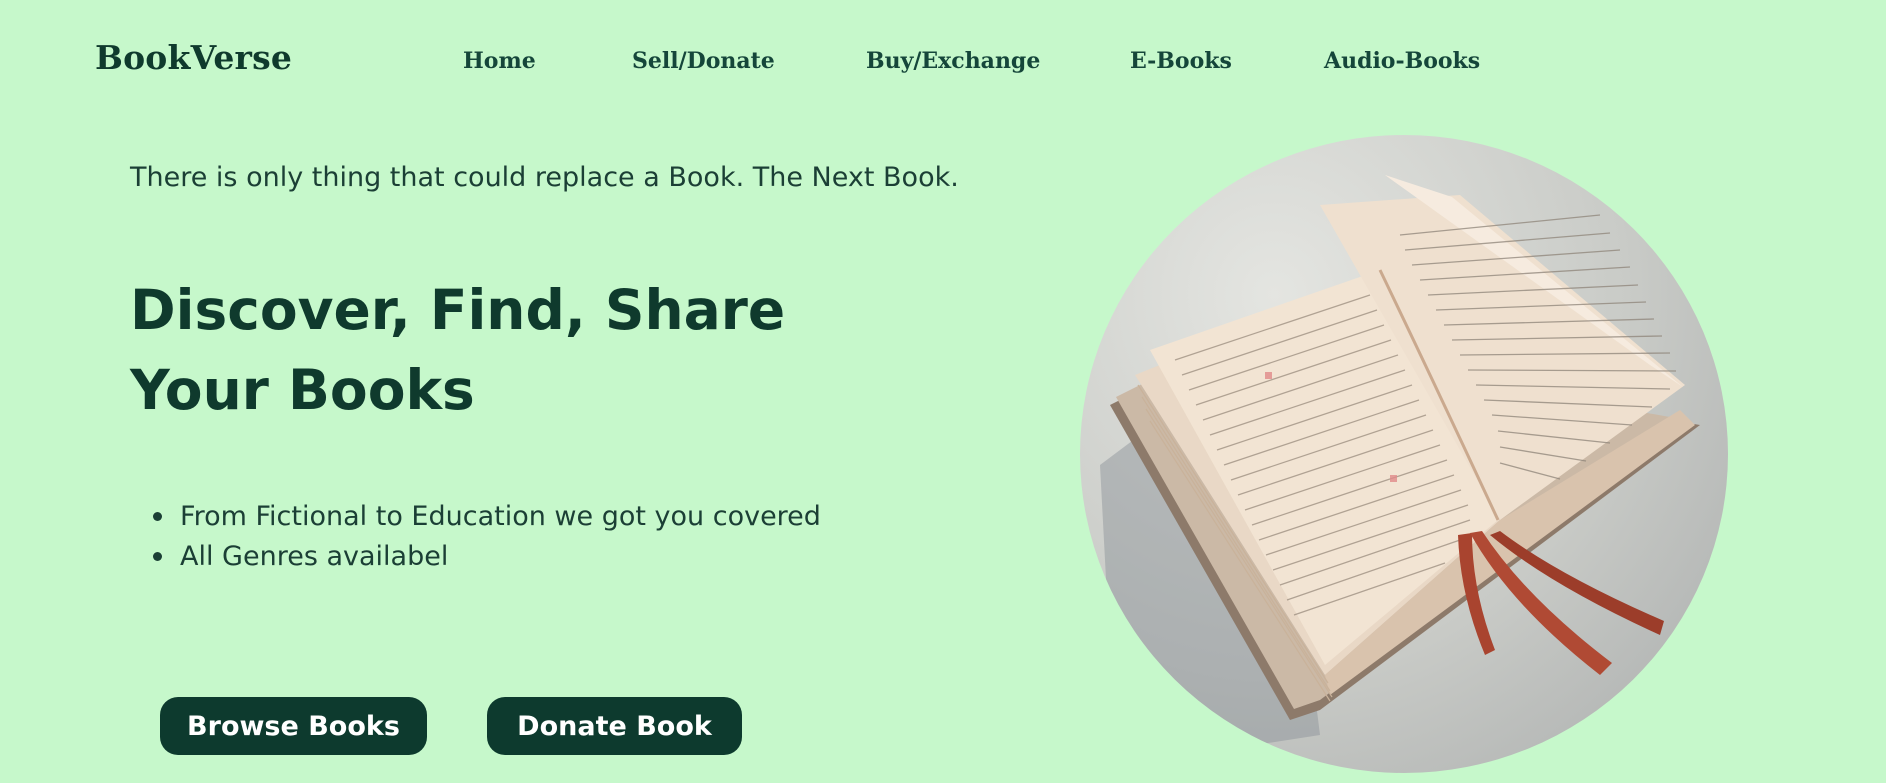 This screenshot has width=1886, height=783. I want to click on nav-item-audio-books: Audio-Books, so click(1402, 61).